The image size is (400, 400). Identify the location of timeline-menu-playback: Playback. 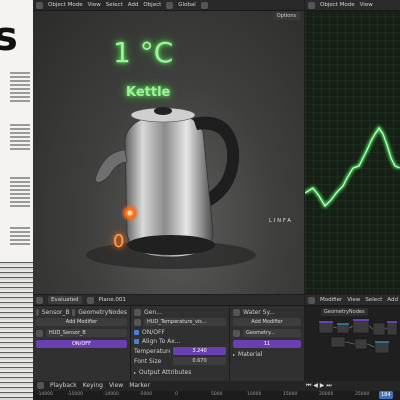
(63, 385).